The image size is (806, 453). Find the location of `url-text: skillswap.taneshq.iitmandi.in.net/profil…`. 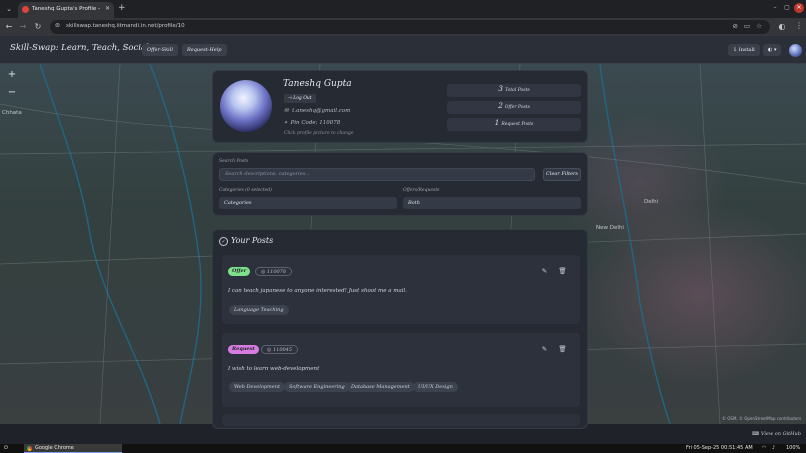

url-text: skillswap.taneshq.iitmandi.in.net/profil… is located at coordinates (125, 26).